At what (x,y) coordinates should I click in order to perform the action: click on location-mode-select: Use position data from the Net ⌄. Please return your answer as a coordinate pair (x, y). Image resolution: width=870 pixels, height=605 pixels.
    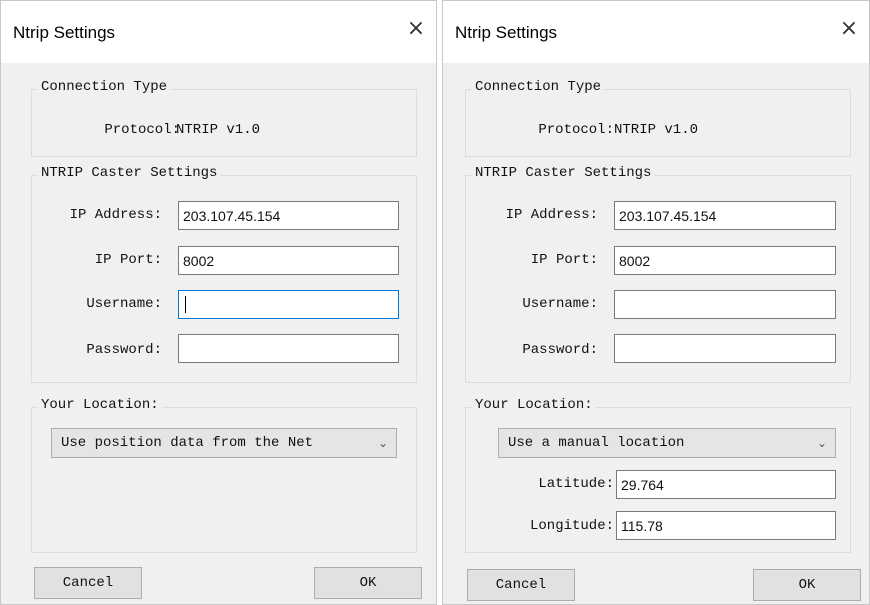
    Looking at the image, I should click on (224, 443).